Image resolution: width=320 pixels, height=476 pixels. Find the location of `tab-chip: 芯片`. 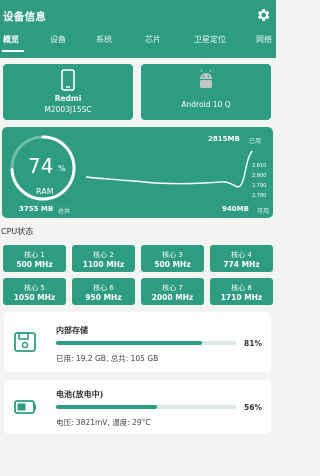

tab-chip: 芯片 is located at coordinates (153, 39).